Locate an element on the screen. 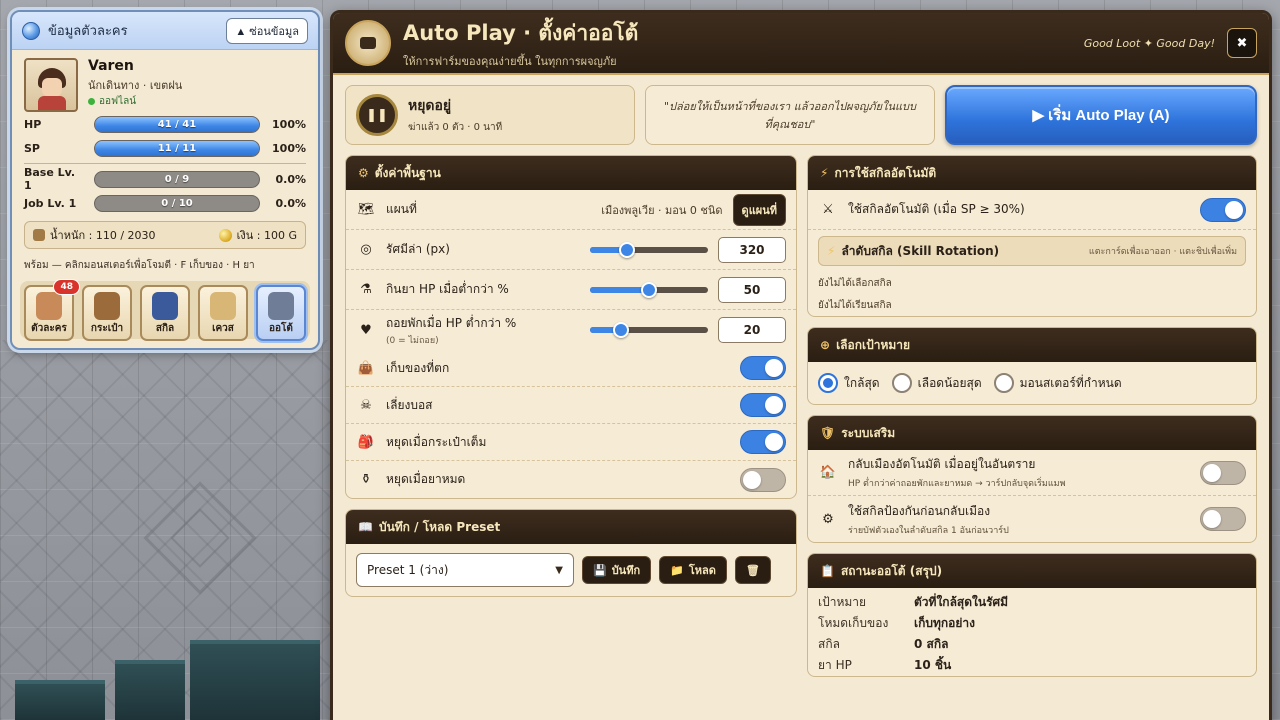 This screenshot has height=720, width=1280. character-panel-title: ข้อมูลตัวละคร is located at coordinates (88, 31).